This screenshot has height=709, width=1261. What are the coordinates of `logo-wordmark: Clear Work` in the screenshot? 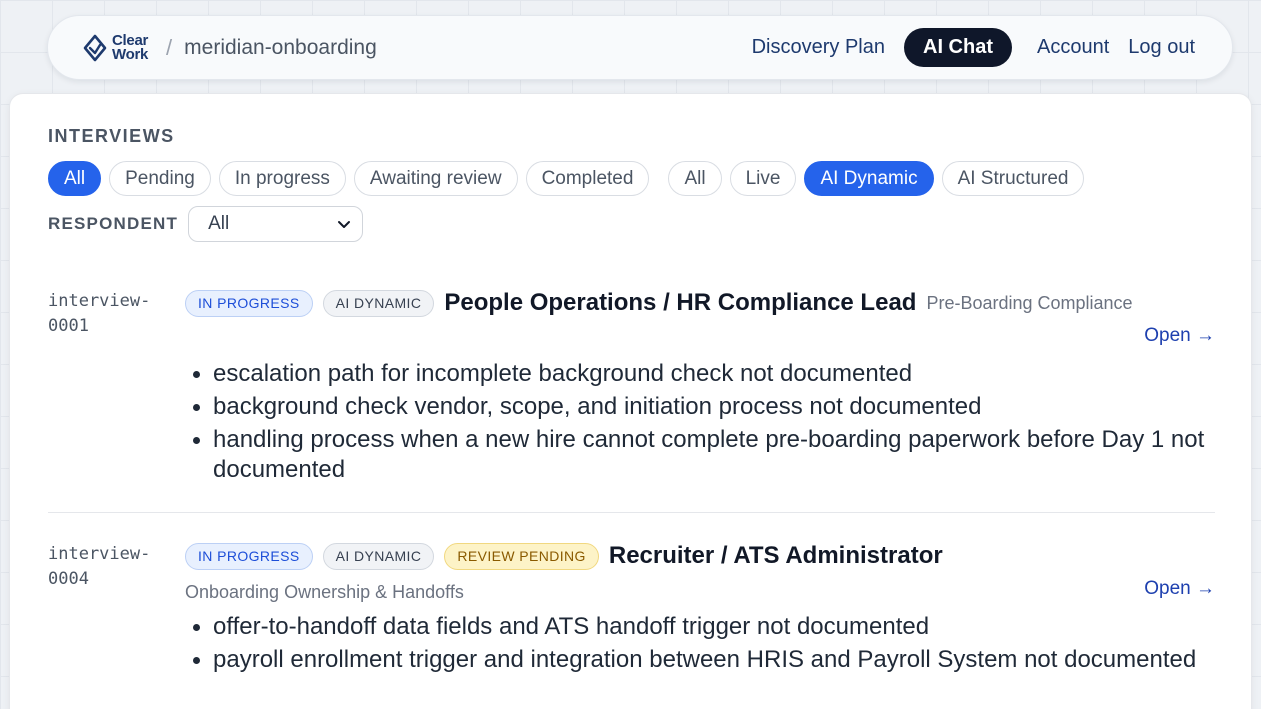 It's located at (130, 48).